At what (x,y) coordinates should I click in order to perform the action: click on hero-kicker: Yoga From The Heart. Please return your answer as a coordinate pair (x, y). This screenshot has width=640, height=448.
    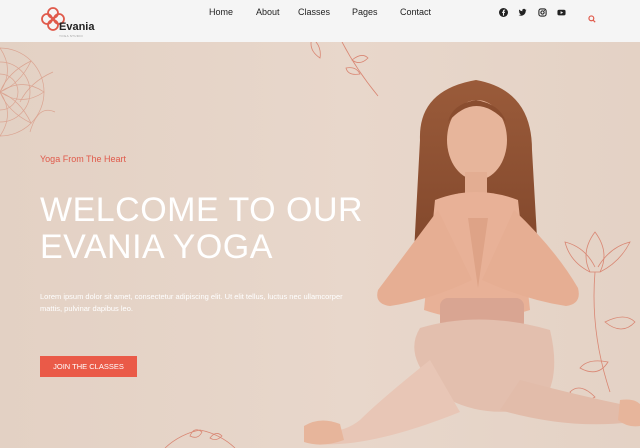
    Looking at the image, I should click on (83, 159).